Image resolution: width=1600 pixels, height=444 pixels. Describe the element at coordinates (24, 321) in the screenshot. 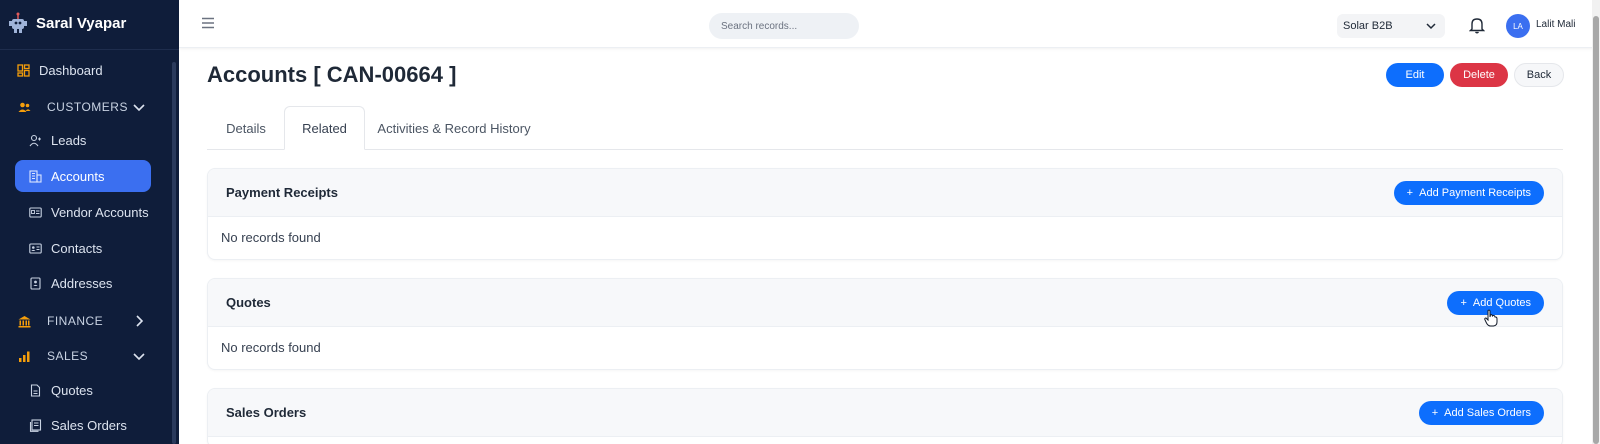

I see `bank-icon` at that location.